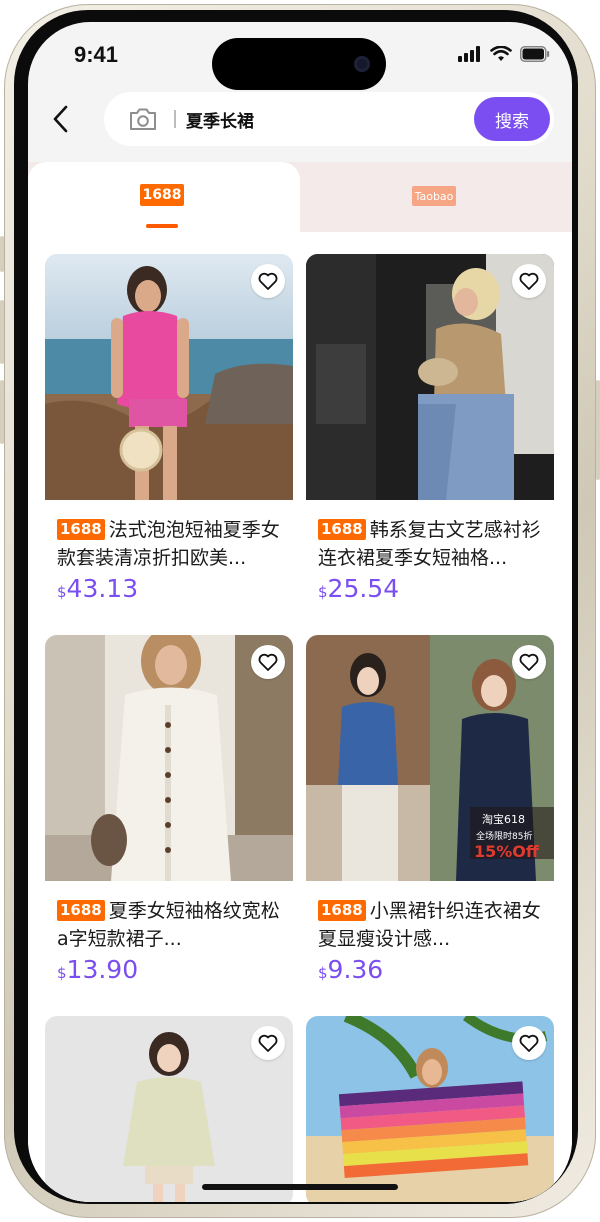 The width and height of the screenshot is (600, 1222). What do you see at coordinates (507, 851) in the screenshot?
I see `overlay-promo-line3: 15%Off` at bounding box center [507, 851].